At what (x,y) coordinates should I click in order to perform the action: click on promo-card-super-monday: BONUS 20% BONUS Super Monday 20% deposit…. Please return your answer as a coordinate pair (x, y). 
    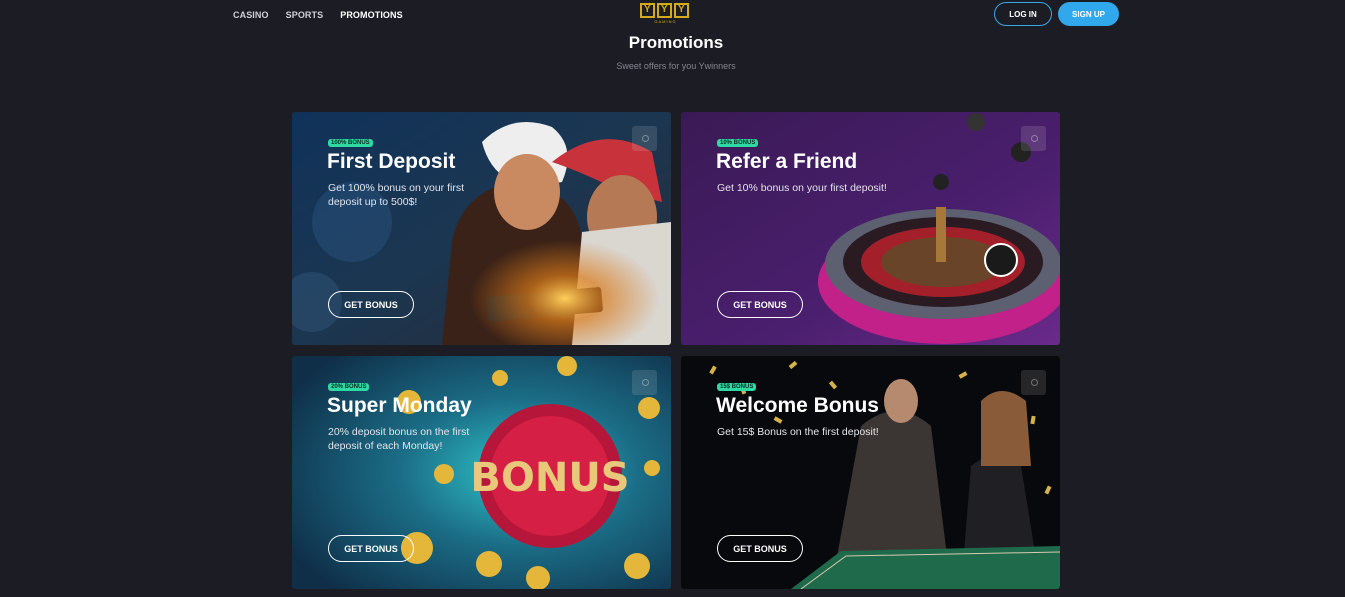
    Looking at the image, I should click on (481, 472).